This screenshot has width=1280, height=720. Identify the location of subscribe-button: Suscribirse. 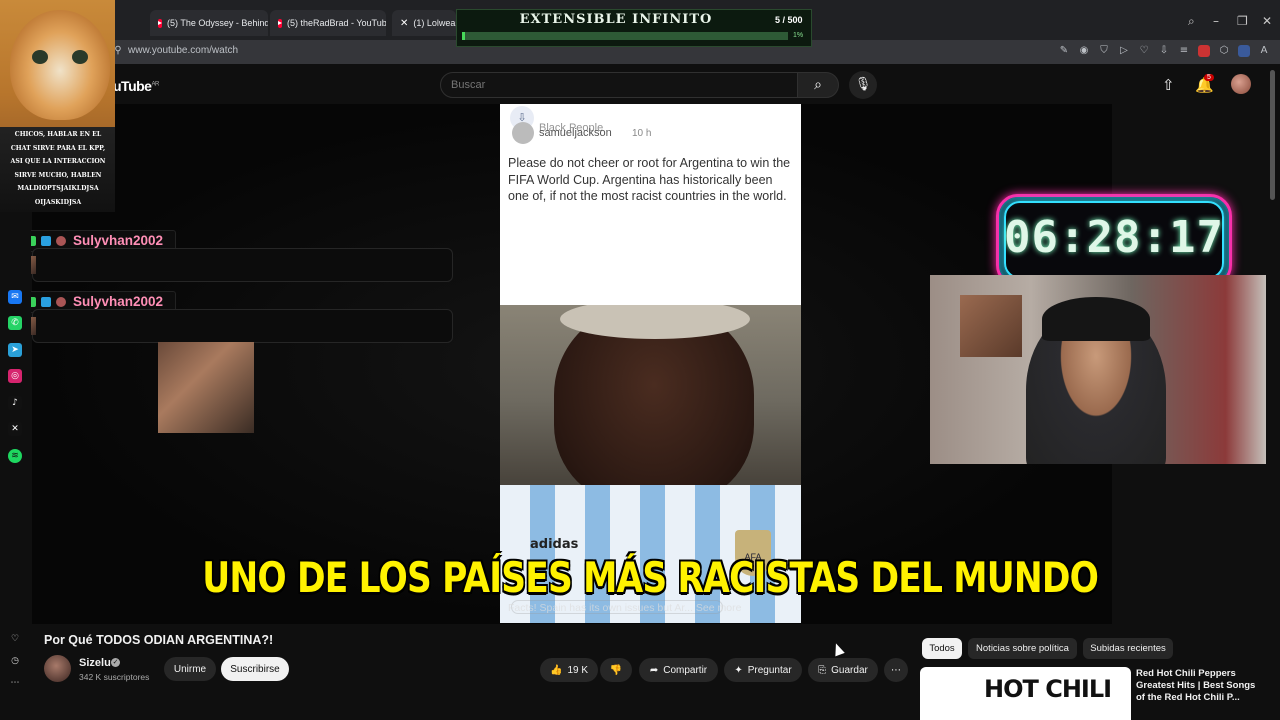
(255, 669).